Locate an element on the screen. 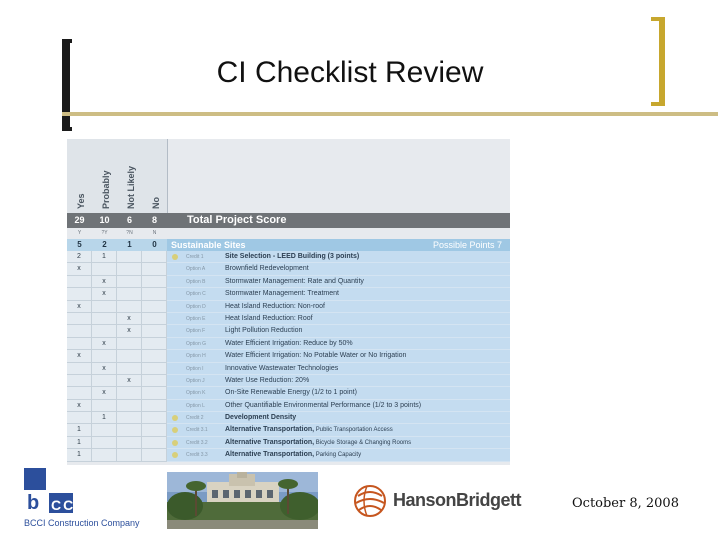 The image size is (720, 540). section-possible-points: Possible Points 7 is located at coordinates (467, 245).